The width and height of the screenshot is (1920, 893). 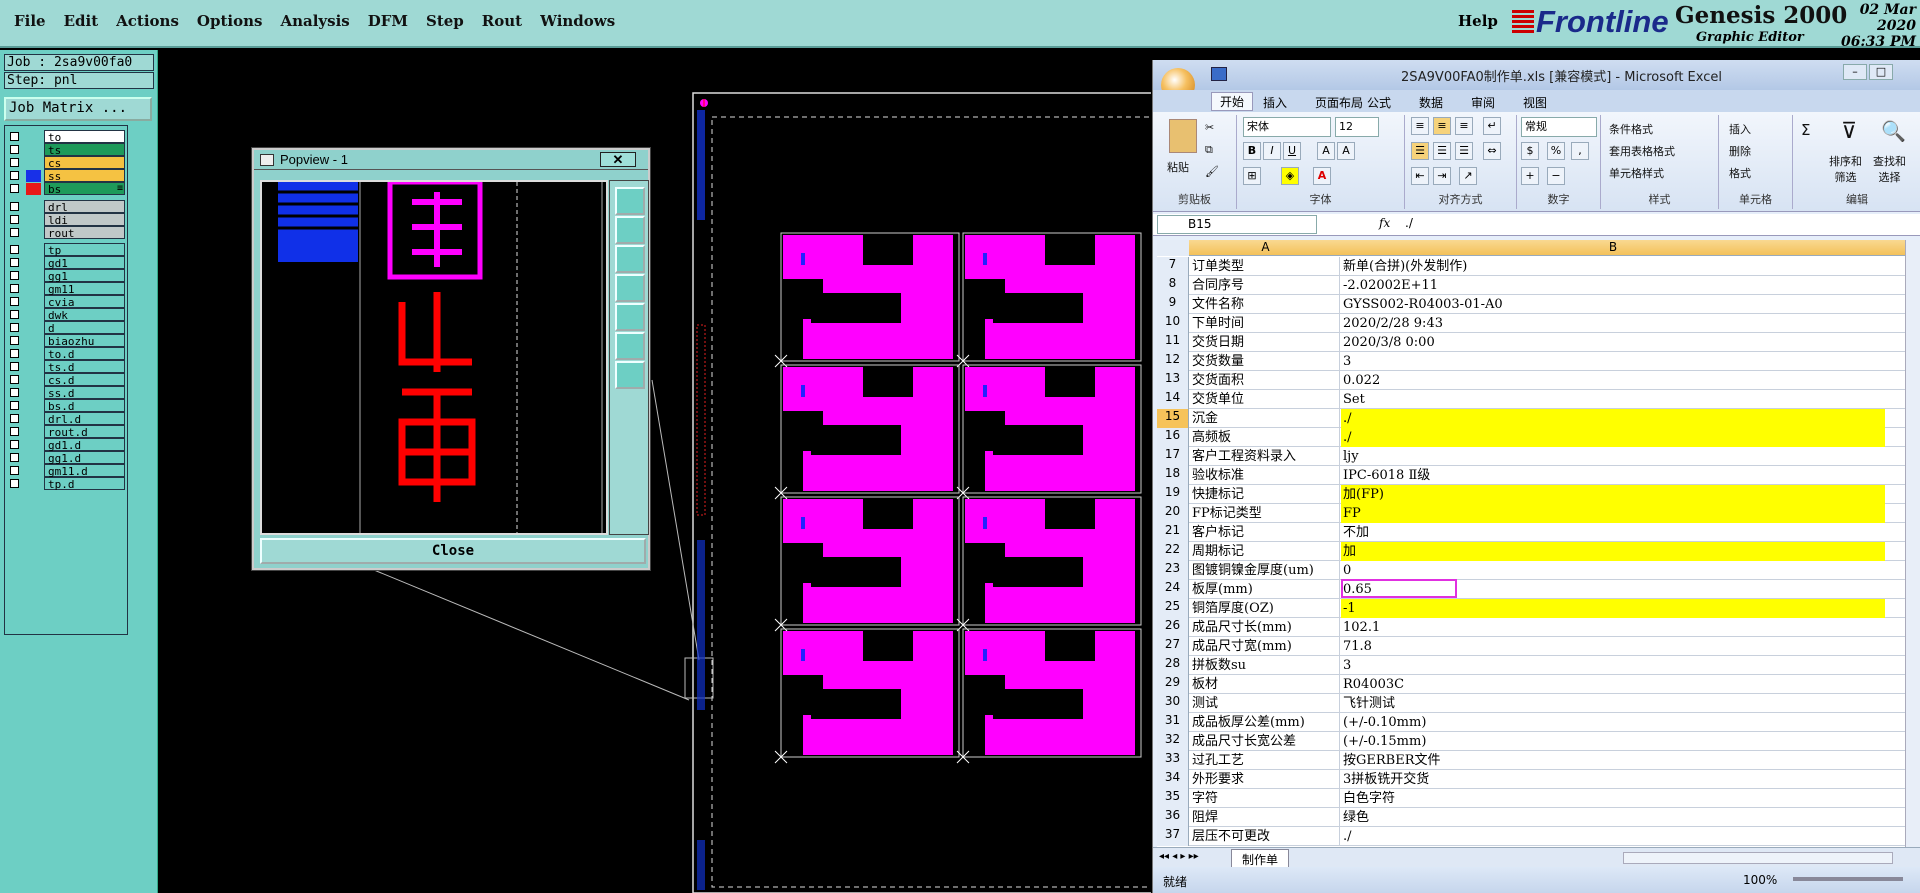 I want to click on pan-left-icon, so click(x=630, y=288).